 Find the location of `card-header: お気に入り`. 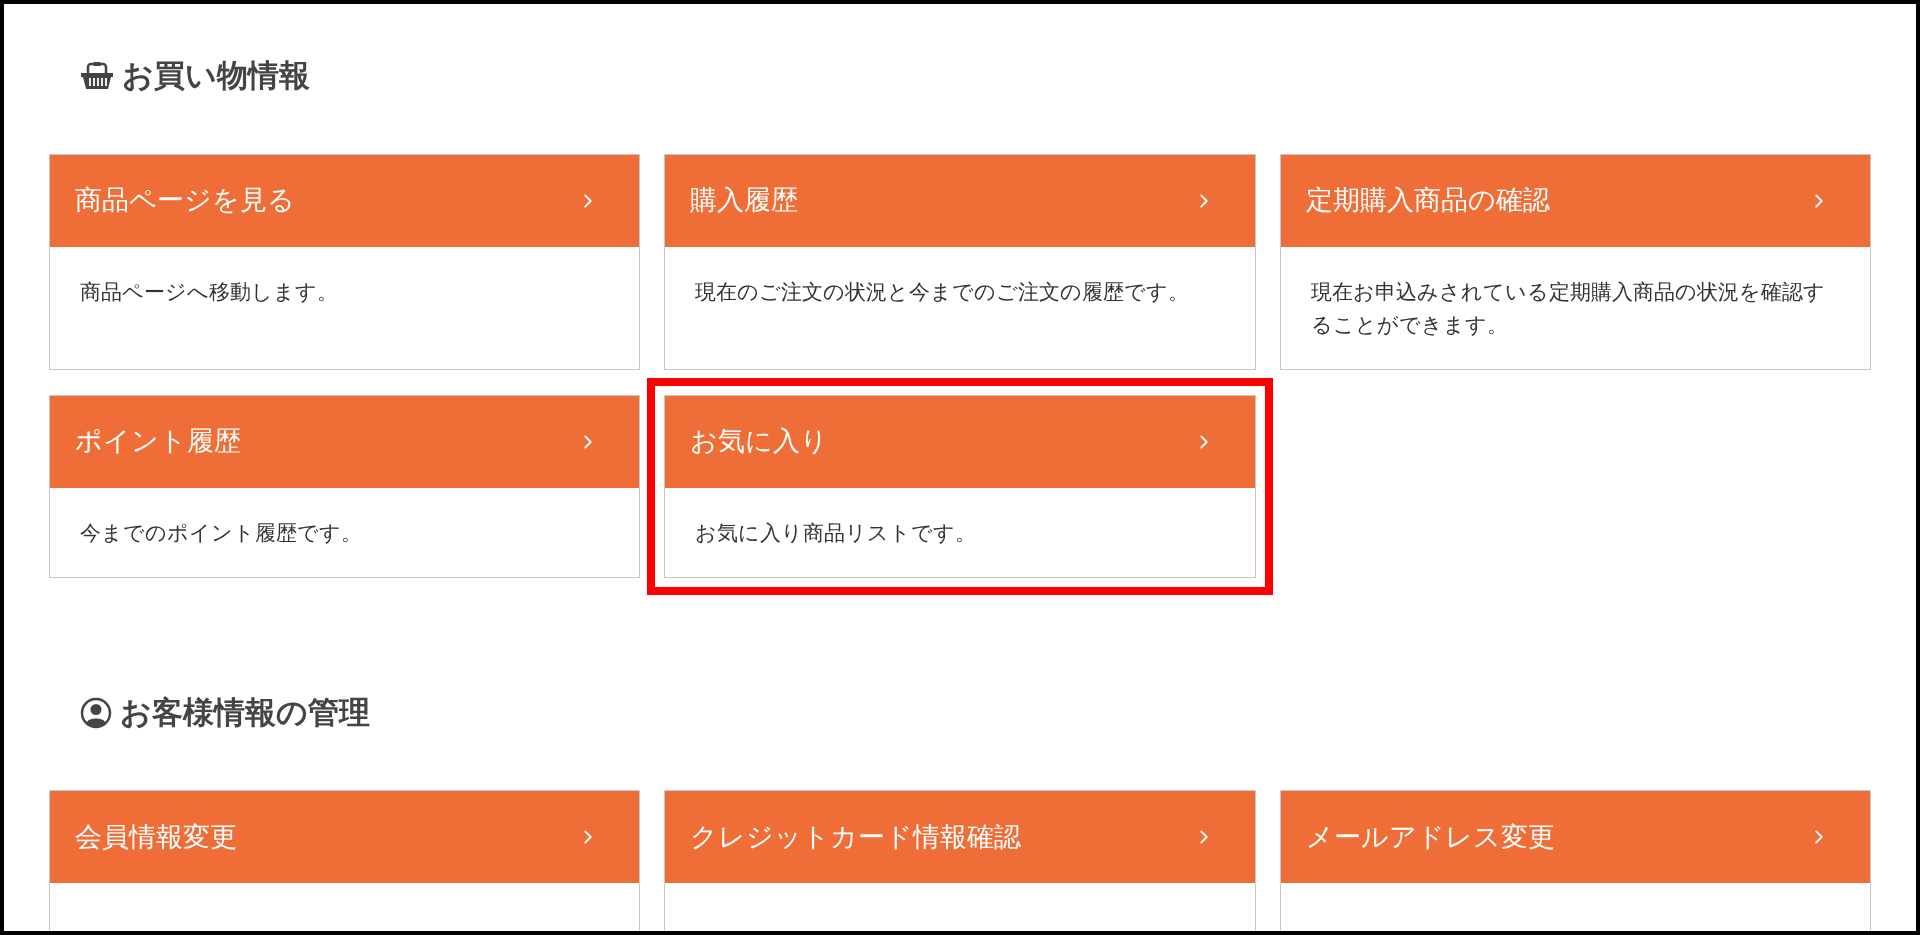

card-header: お気に入り is located at coordinates (960, 441).